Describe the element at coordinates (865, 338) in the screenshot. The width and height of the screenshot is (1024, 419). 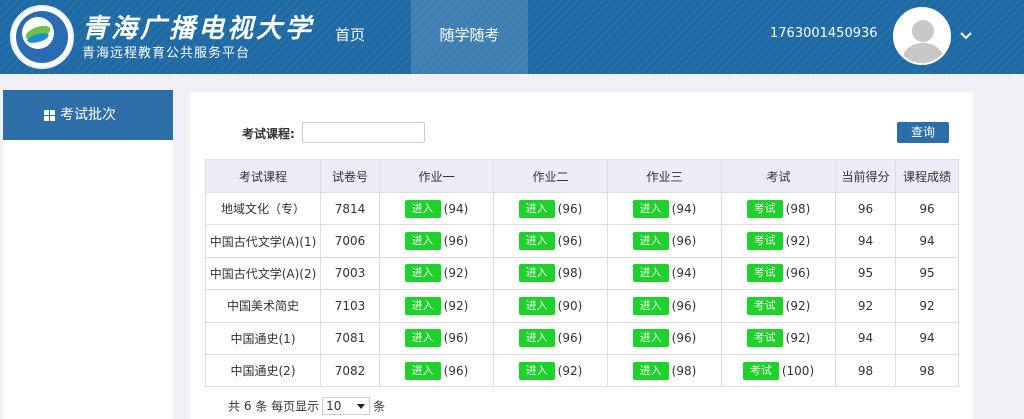
I see `current-score: 94` at that location.